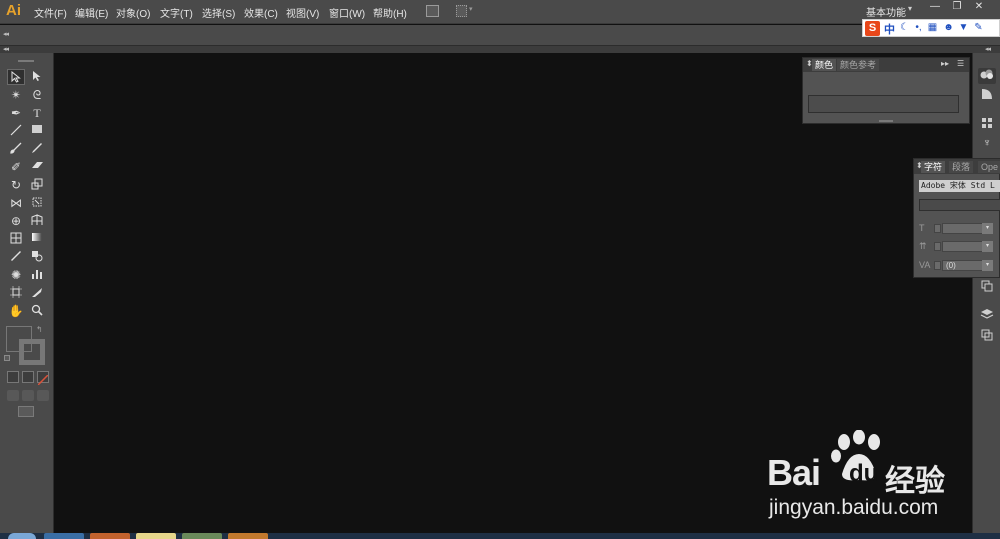 The width and height of the screenshot is (1000, 539). Describe the element at coordinates (176, 12) in the screenshot. I see `menu-type: 文字(T)` at that location.